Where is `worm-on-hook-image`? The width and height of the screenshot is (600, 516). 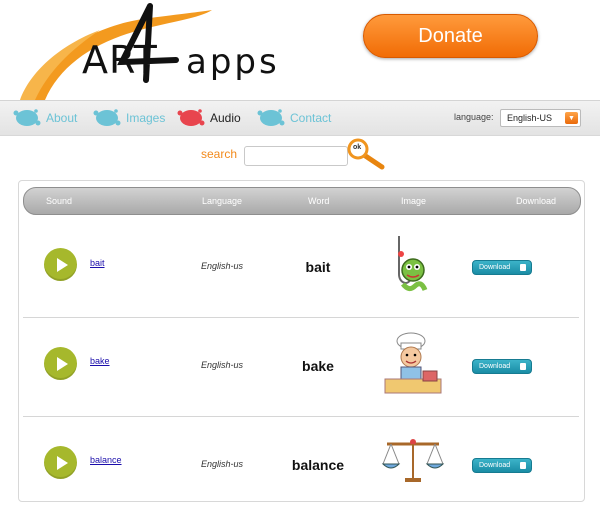 worm-on-hook-image is located at coordinates (413, 264).